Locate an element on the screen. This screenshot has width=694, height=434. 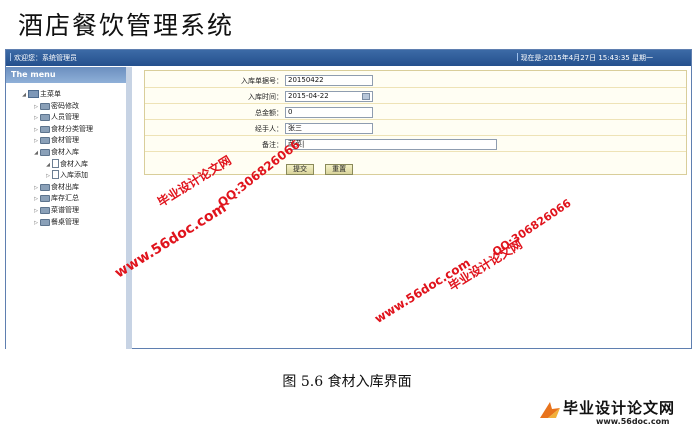
date-value: 2015-04-22 is located at coordinates (308, 96).